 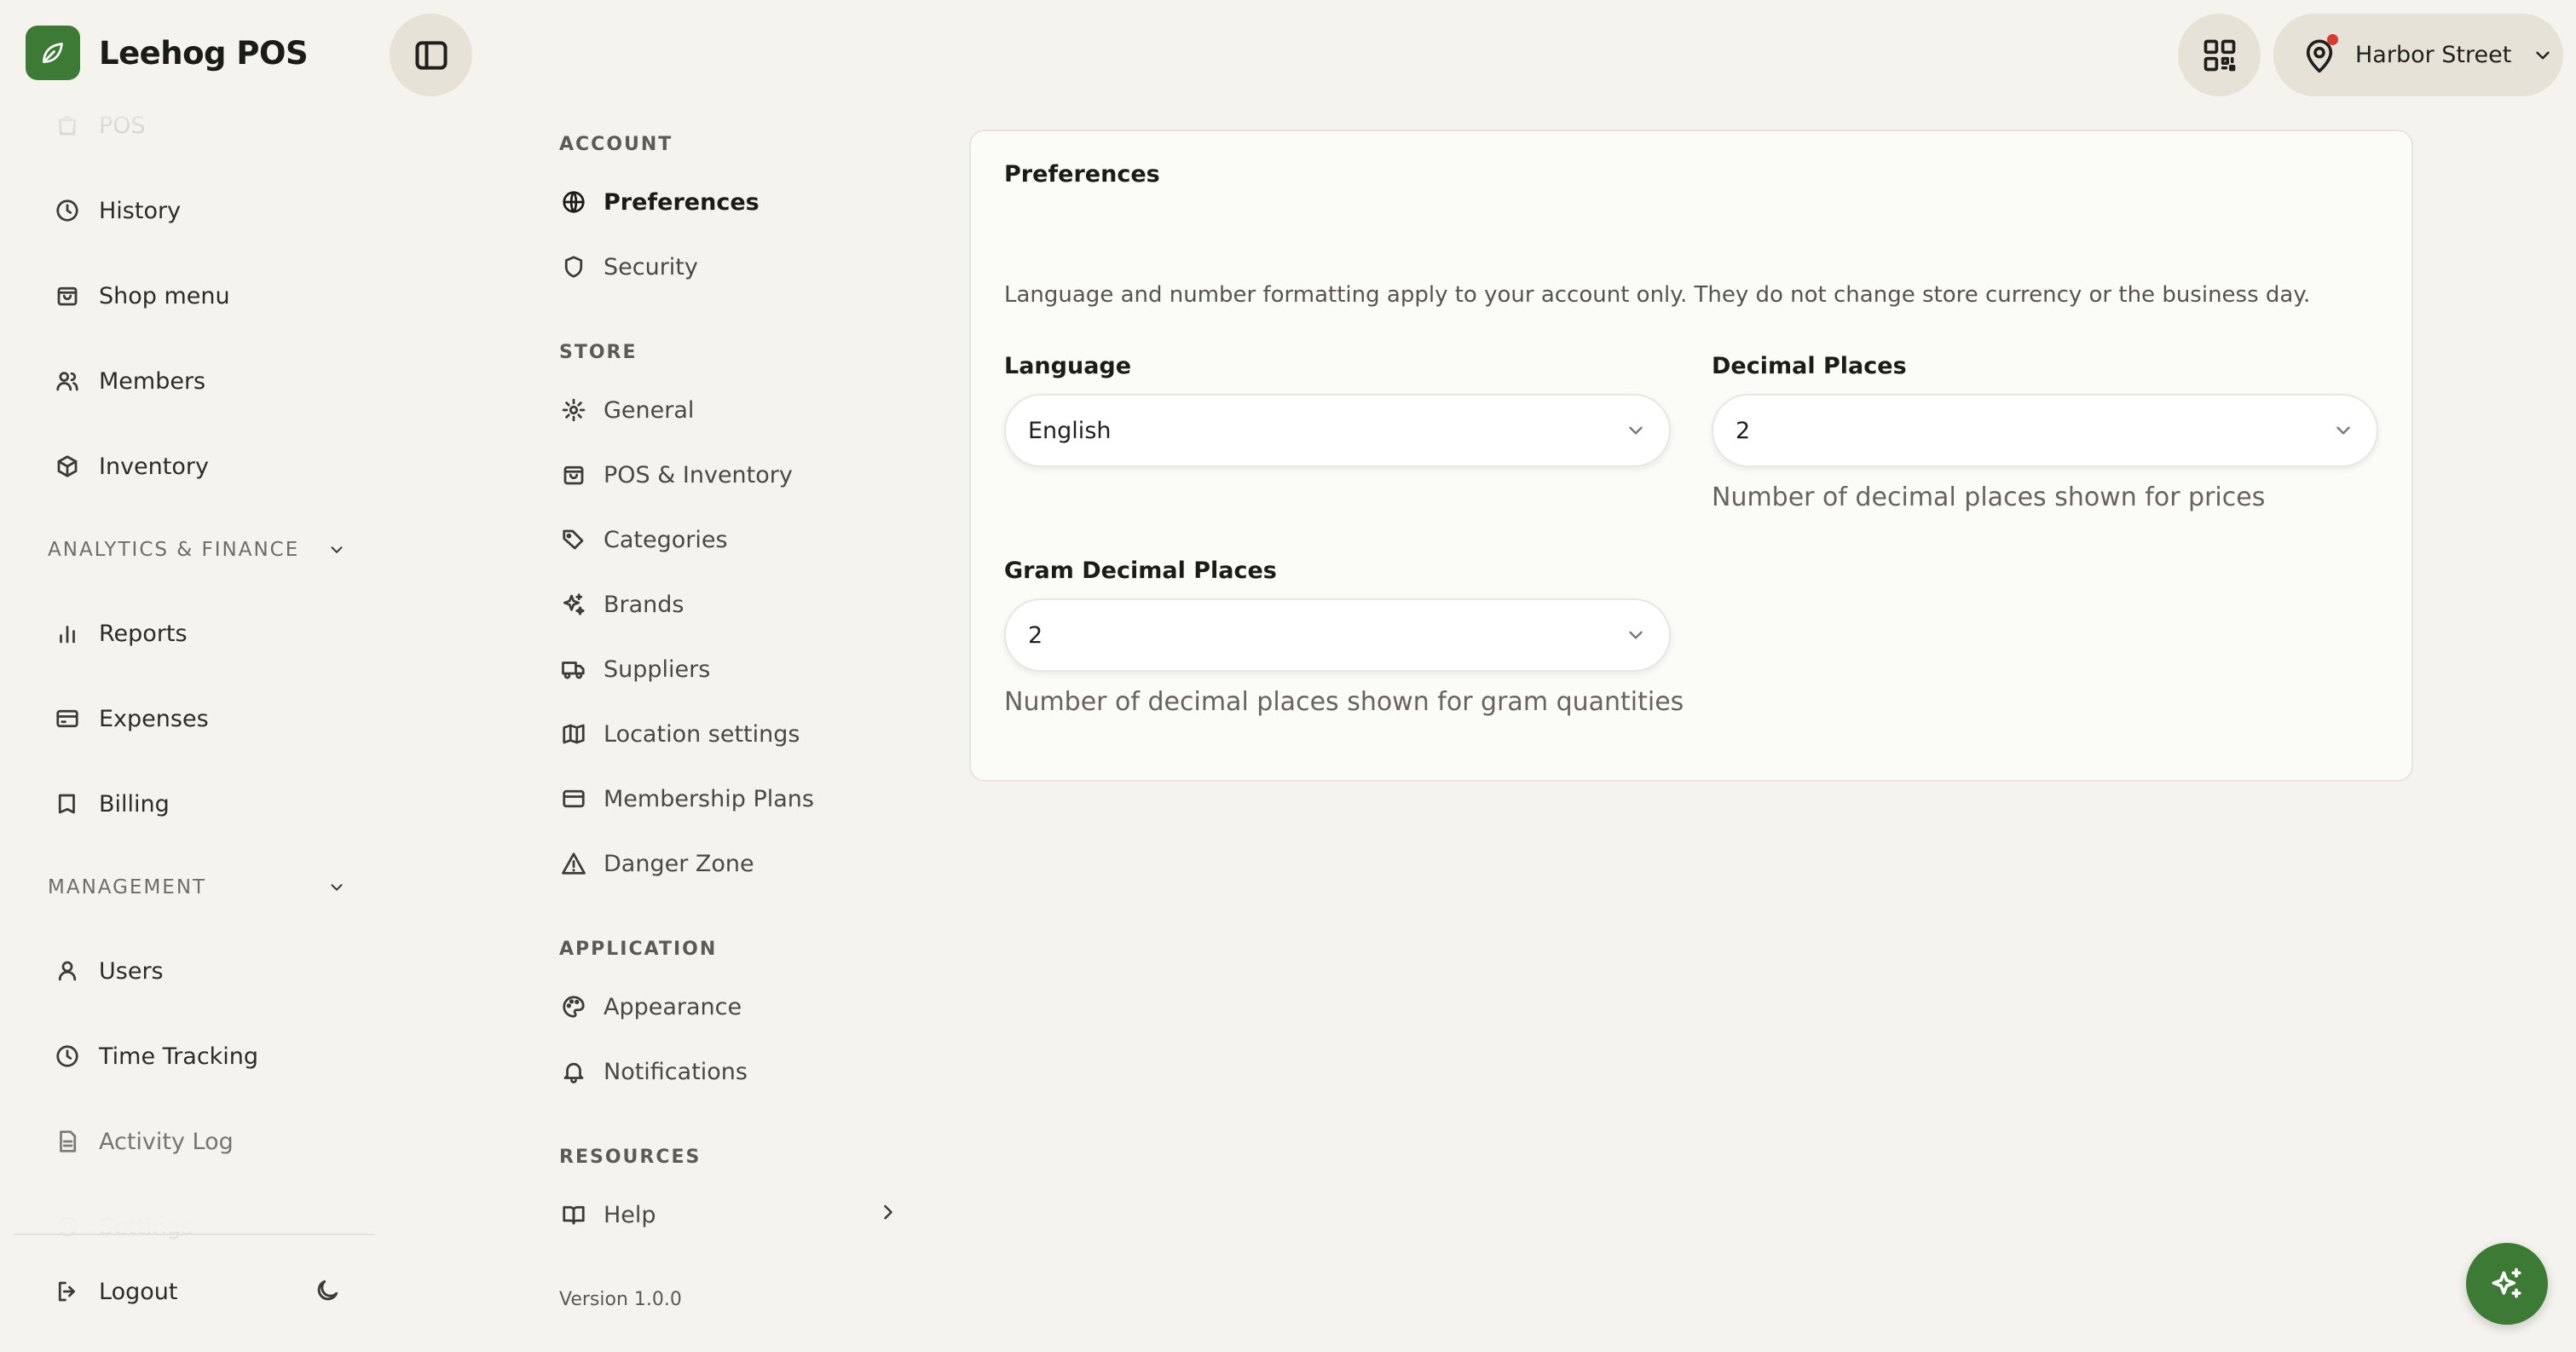 I want to click on settings-item-label: POS & Inventory, so click(x=698, y=474).